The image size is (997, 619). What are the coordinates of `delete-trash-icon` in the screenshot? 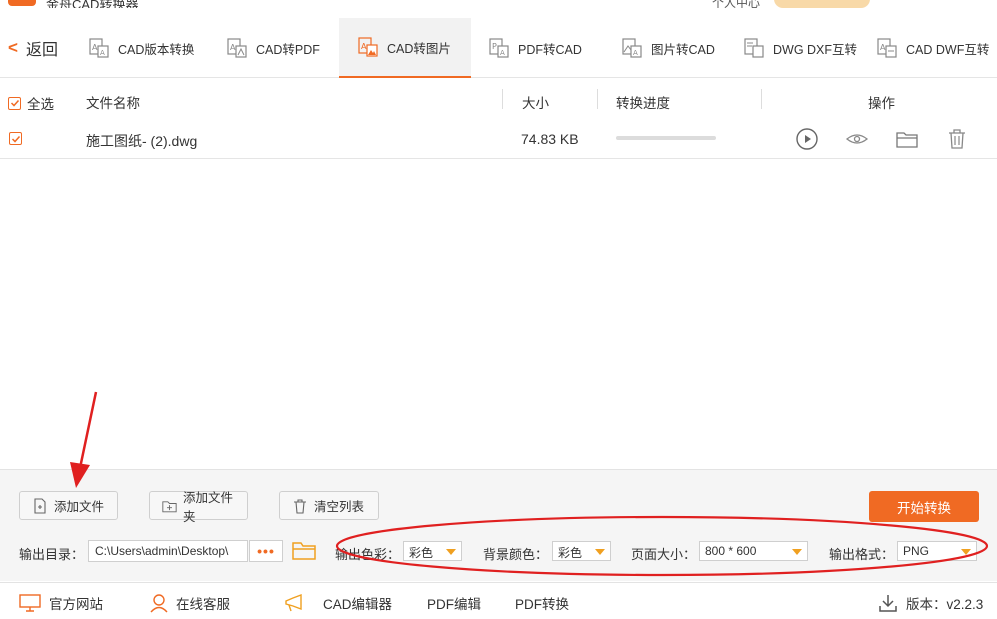 It's located at (957, 139).